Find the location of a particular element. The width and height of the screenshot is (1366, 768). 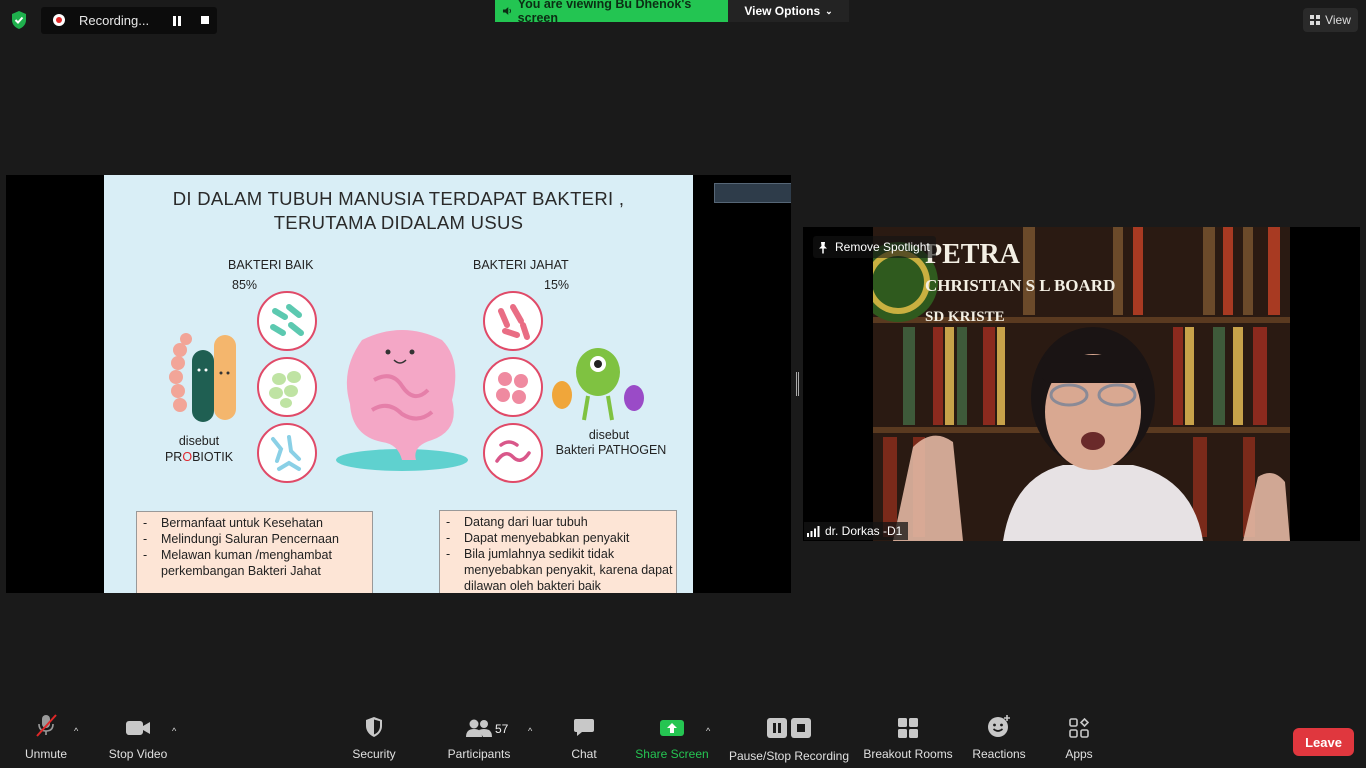

rod-pathogen-icon is located at coordinates (514, 322).